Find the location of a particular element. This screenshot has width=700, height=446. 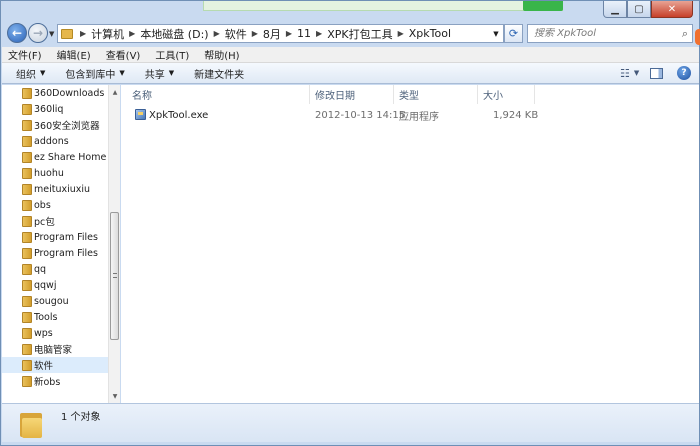

search-input is located at coordinates (604, 33).